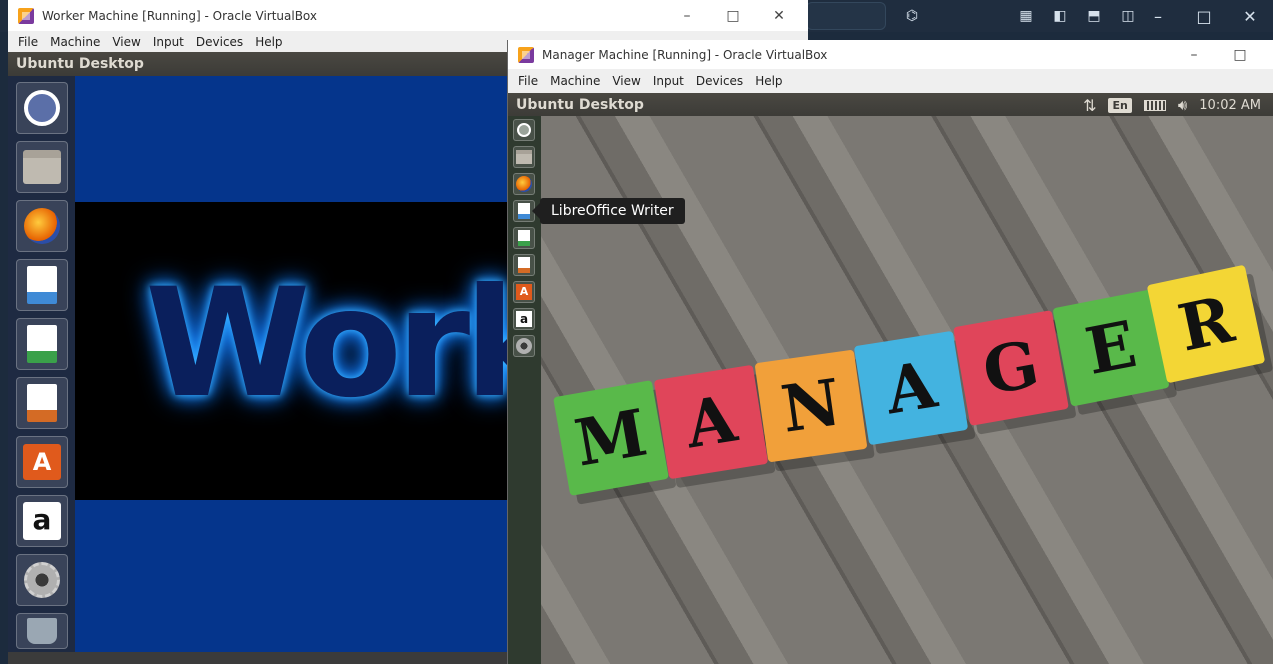  I want to click on manager-panel-title: Ubuntu Desktop, so click(580, 105).